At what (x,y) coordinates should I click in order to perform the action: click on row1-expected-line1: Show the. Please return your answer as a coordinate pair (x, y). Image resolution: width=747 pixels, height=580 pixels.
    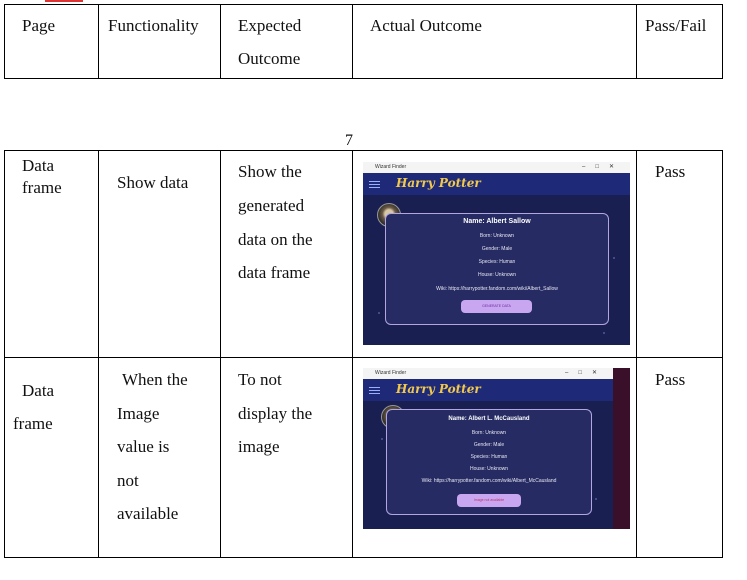
    Looking at the image, I should click on (270, 171).